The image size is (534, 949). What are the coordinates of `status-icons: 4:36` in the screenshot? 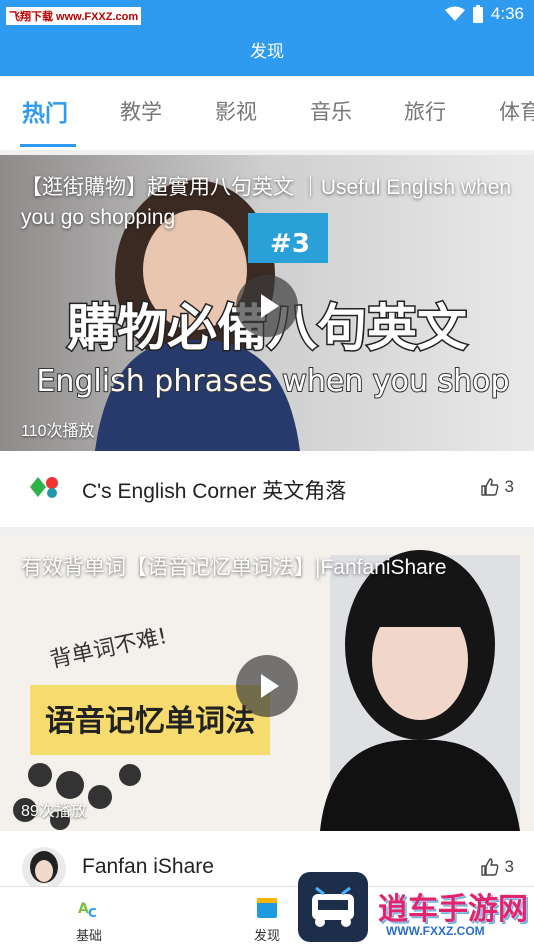 It's located at (484, 14).